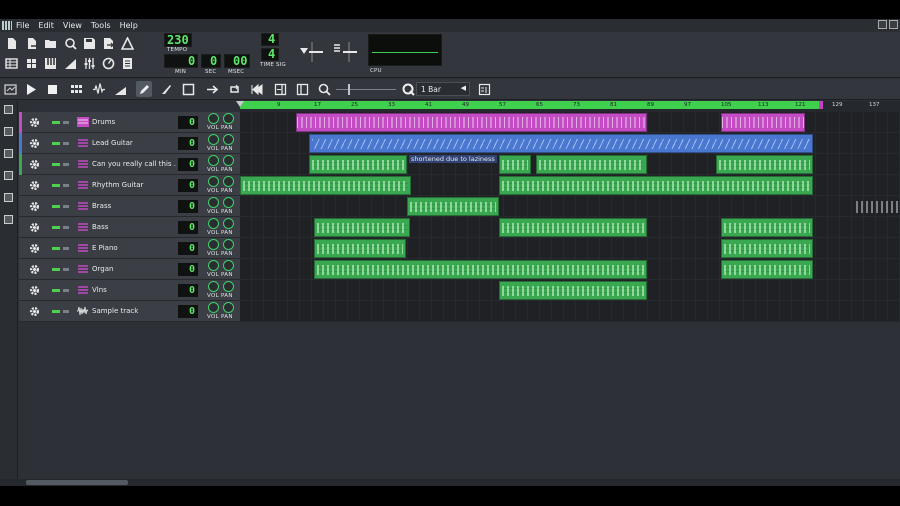  Describe the element at coordinates (101, 25) in the screenshot. I see `menu-tools: Tools` at that location.